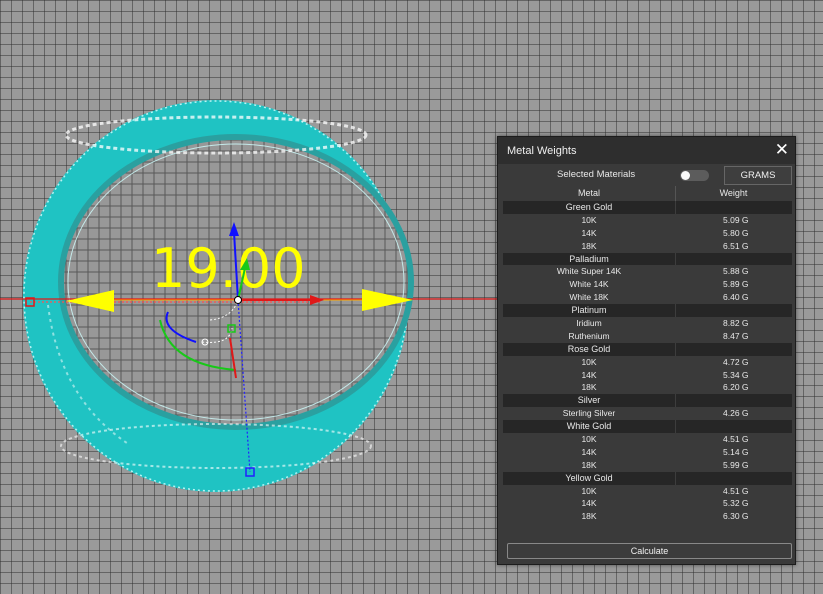  Describe the element at coordinates (646, 150) in the screenshot. I see `panel-titlebar: Metal Weights ✕` at that location.